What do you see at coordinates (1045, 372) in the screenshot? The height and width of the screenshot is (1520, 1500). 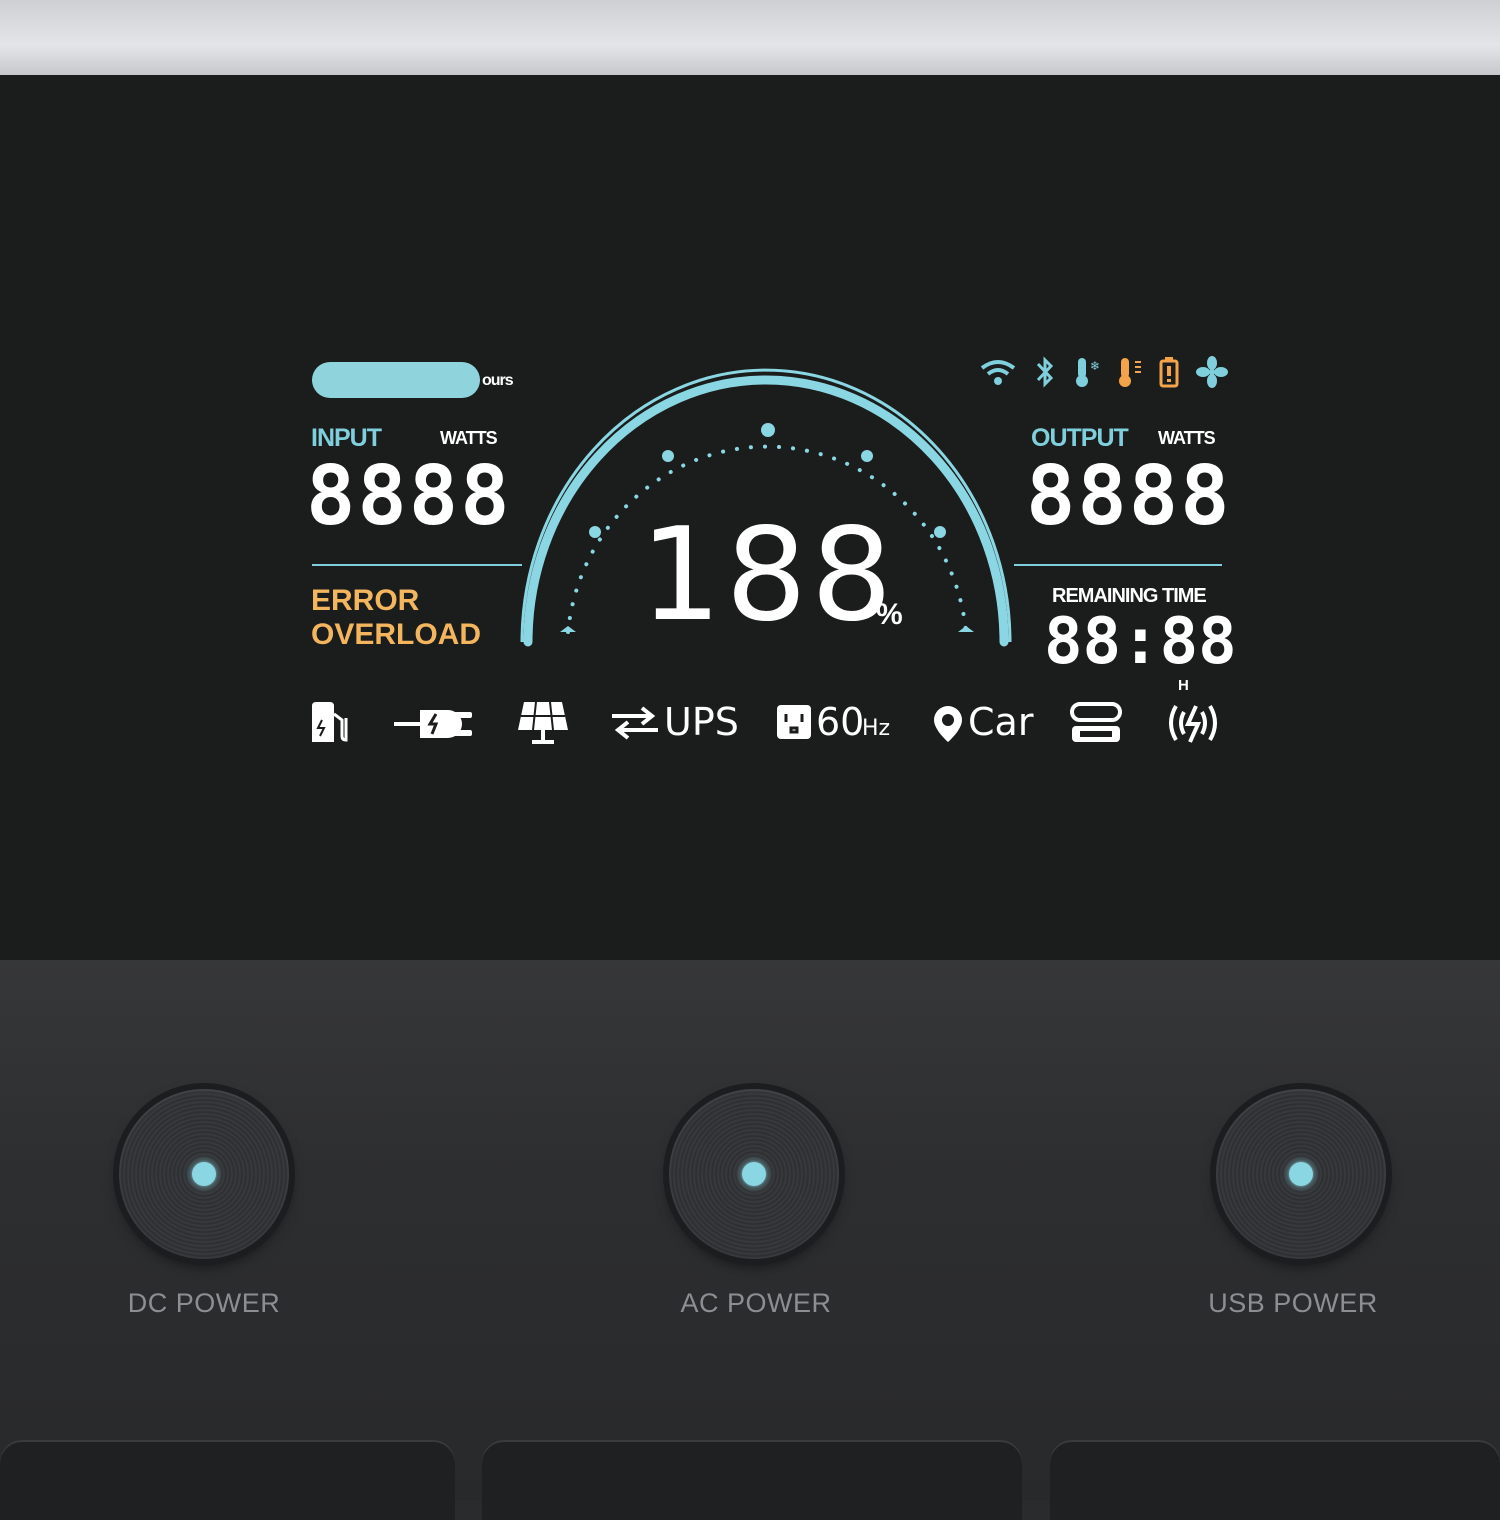 I see `bluetooth-icon` at bounding box center [1045, 372].